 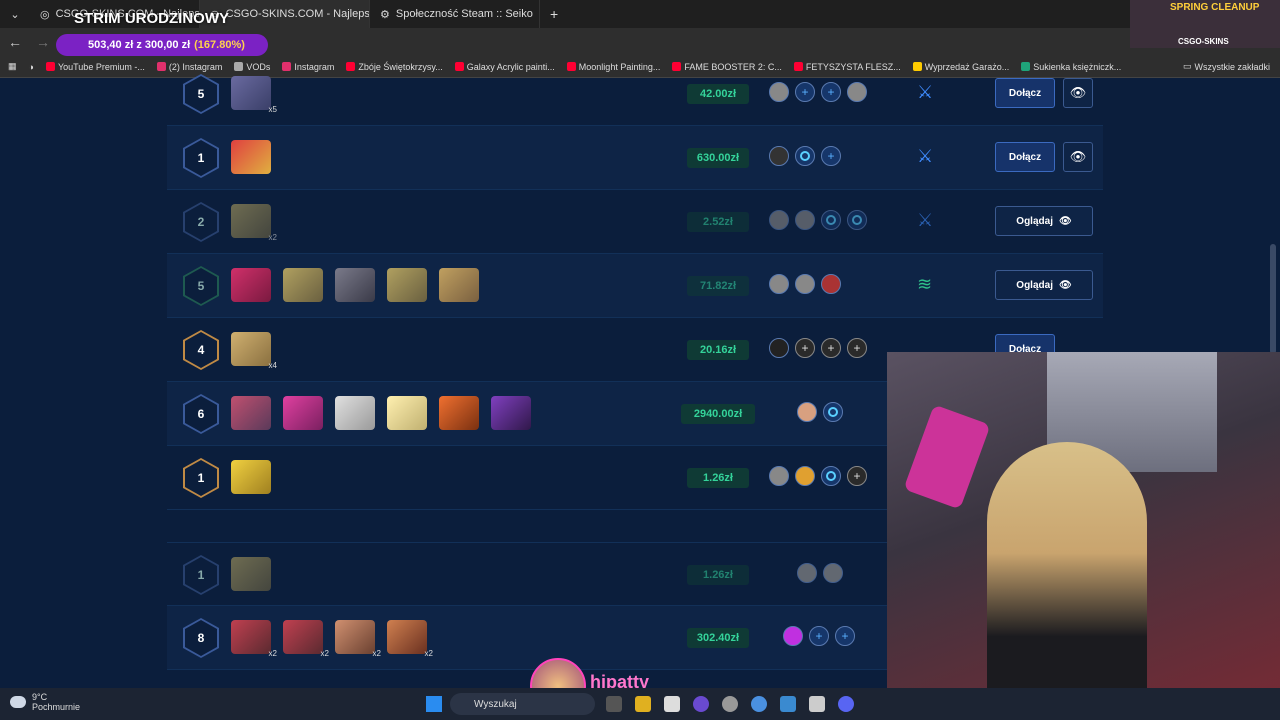 What do you see at coordinates (718, 222) in the screenshot?
I see `battle-price: 2.52zł` at bounding box center [718, 222].